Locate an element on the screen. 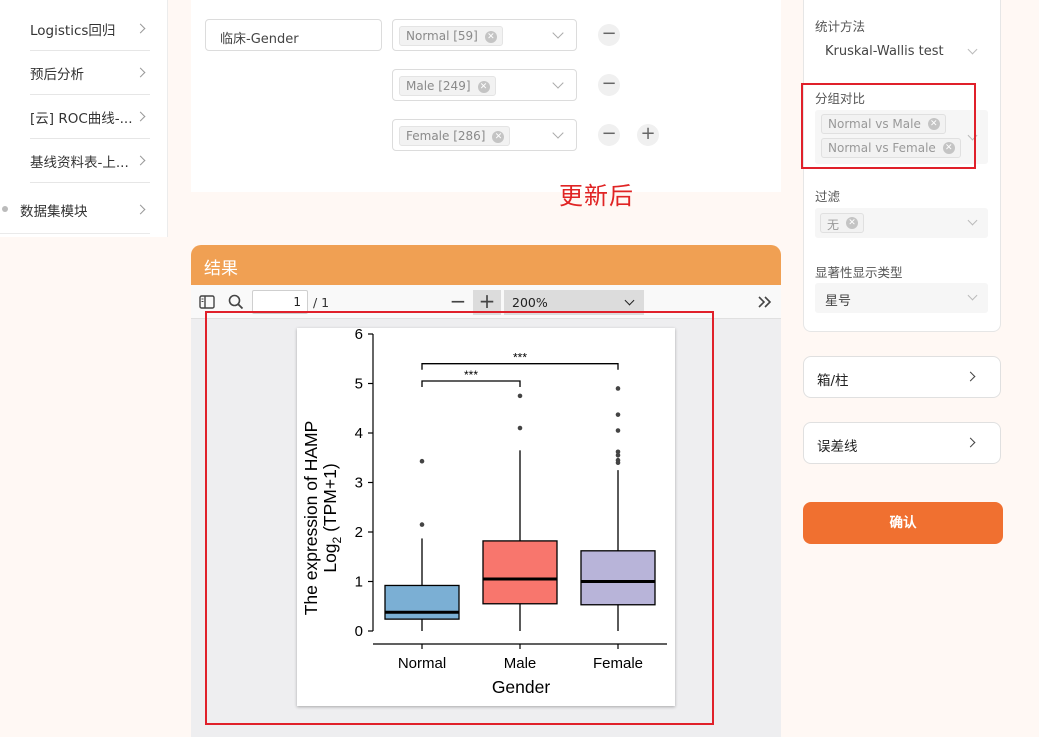 The height and width of the screenshot is (737, 1039). filter-select: 无 ✕ is located at coordinates (901, 223).